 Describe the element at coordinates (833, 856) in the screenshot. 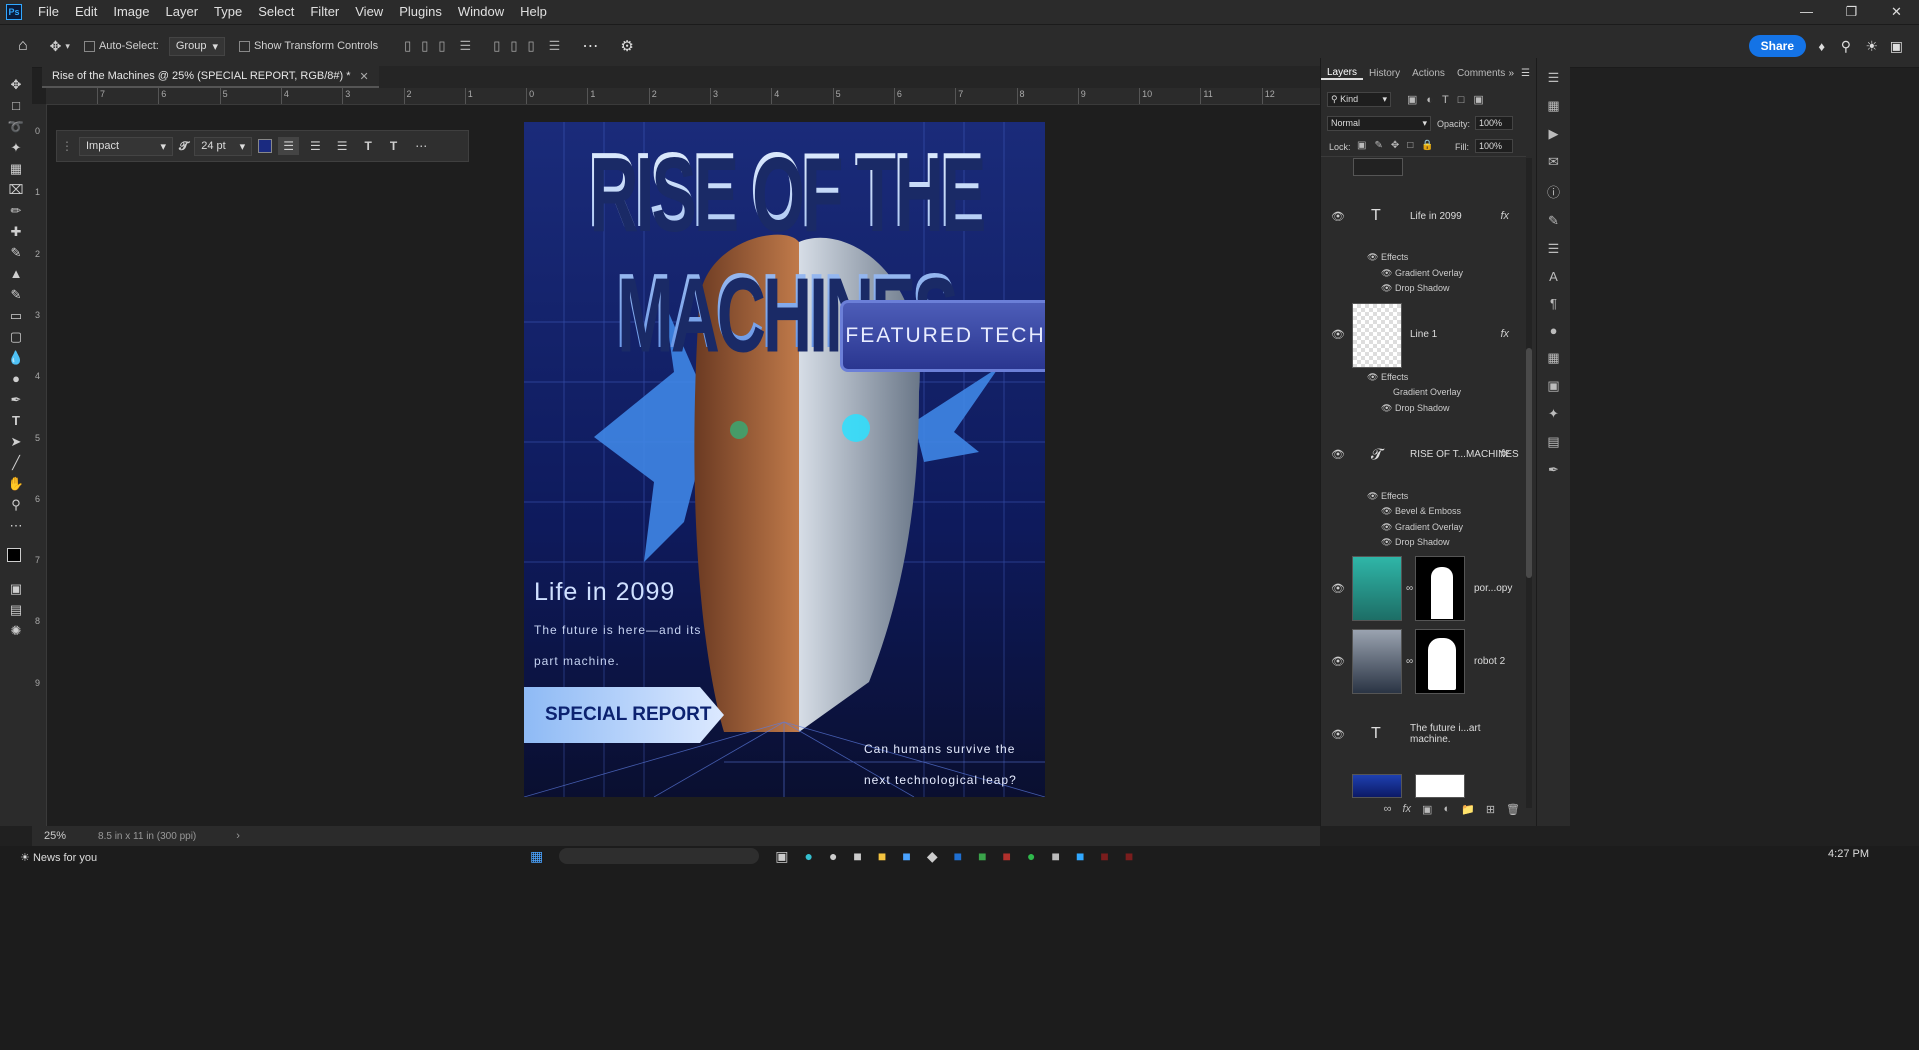

I see `app-icon: ●` at that location.